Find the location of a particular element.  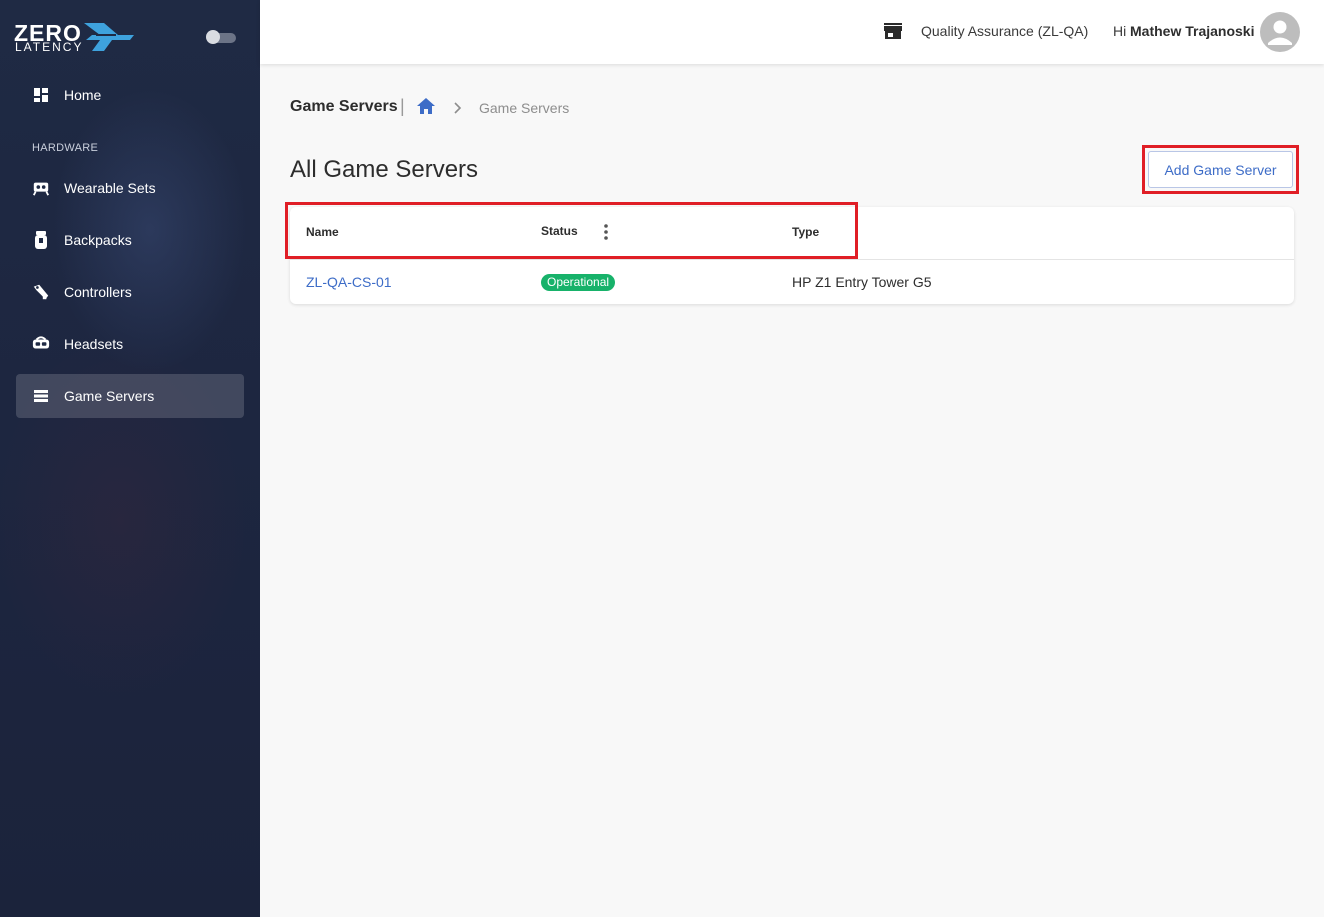

server-name-link: ZL-QA-CS-01 is located at coordinates (349, 282).